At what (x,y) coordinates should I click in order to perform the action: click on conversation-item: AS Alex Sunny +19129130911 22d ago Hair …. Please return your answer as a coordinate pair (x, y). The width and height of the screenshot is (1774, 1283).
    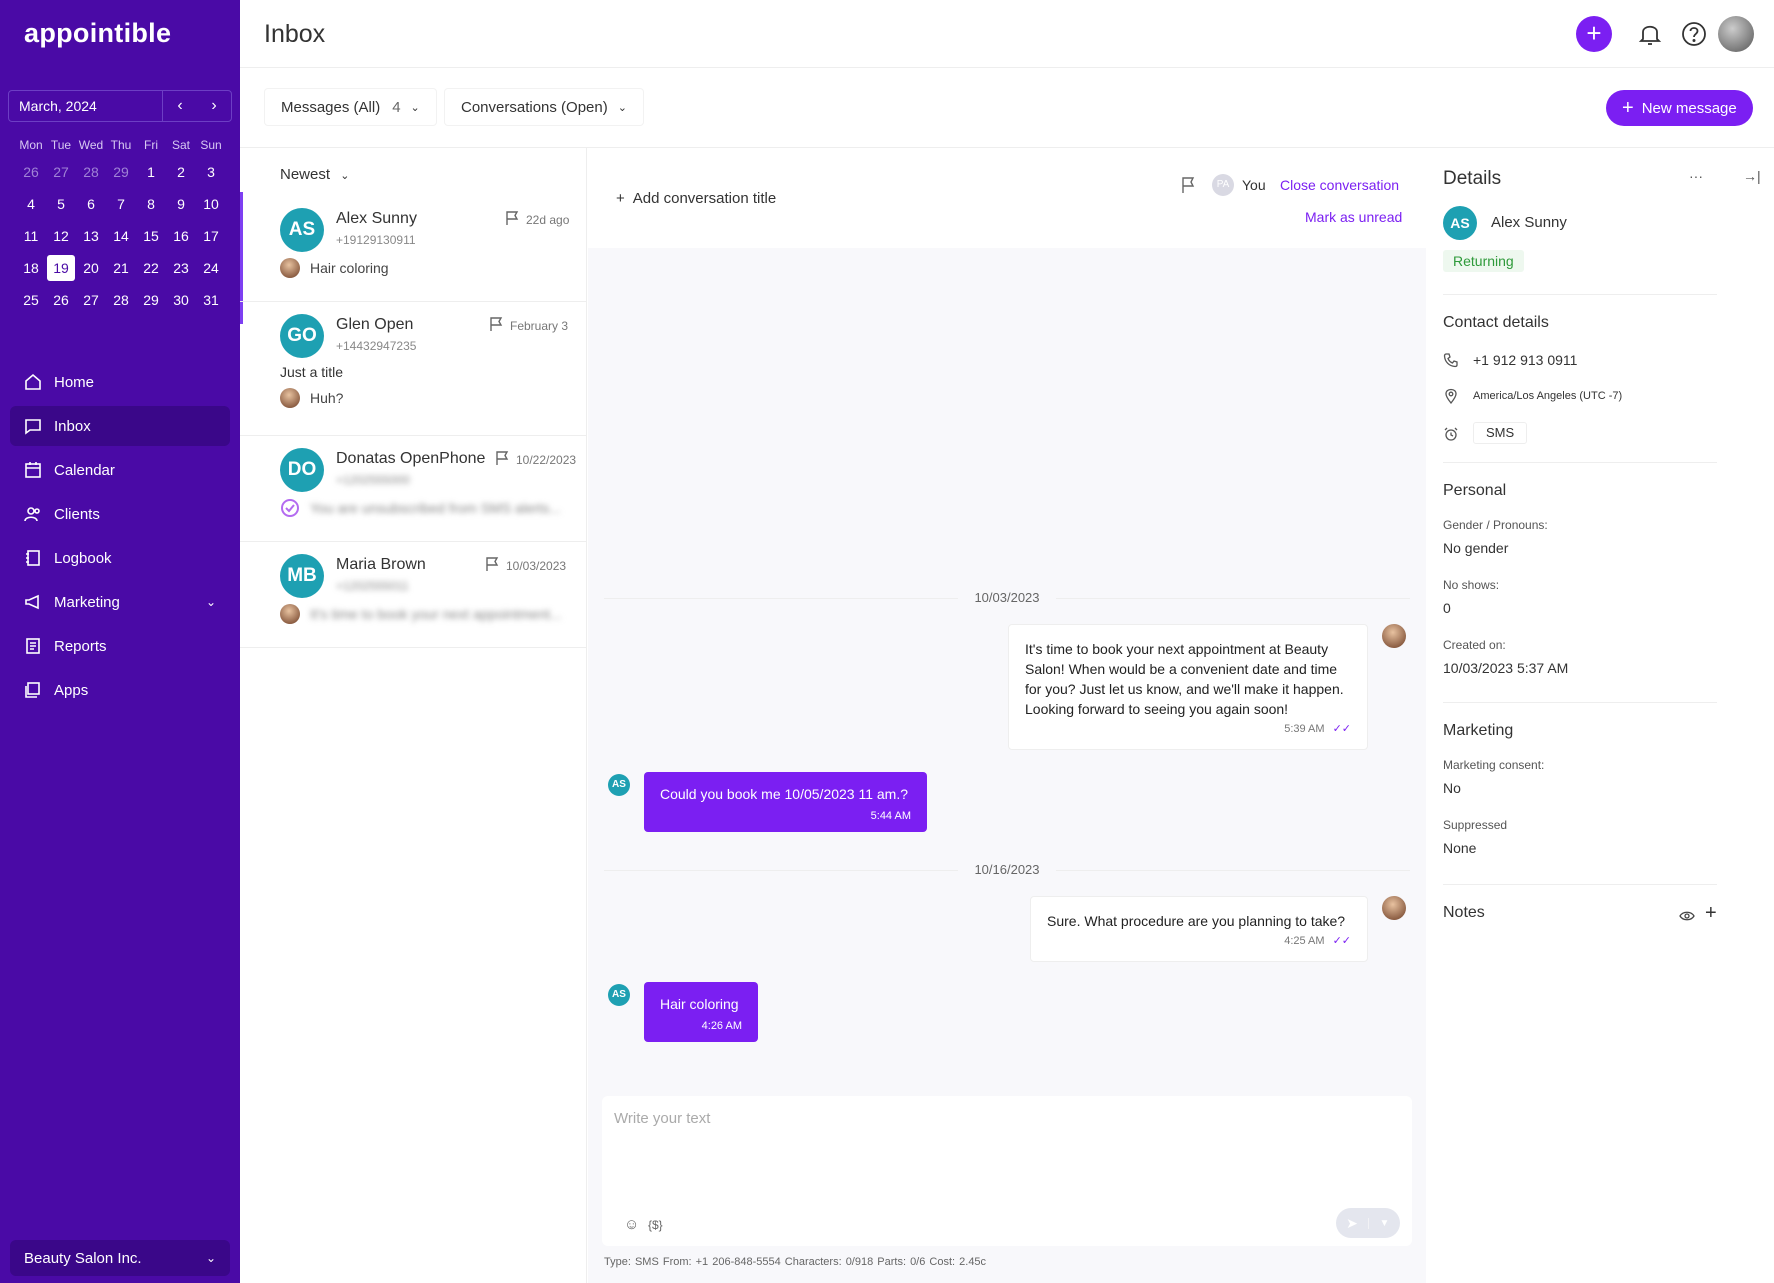
    Looking at the image, I should click on (413, 249).